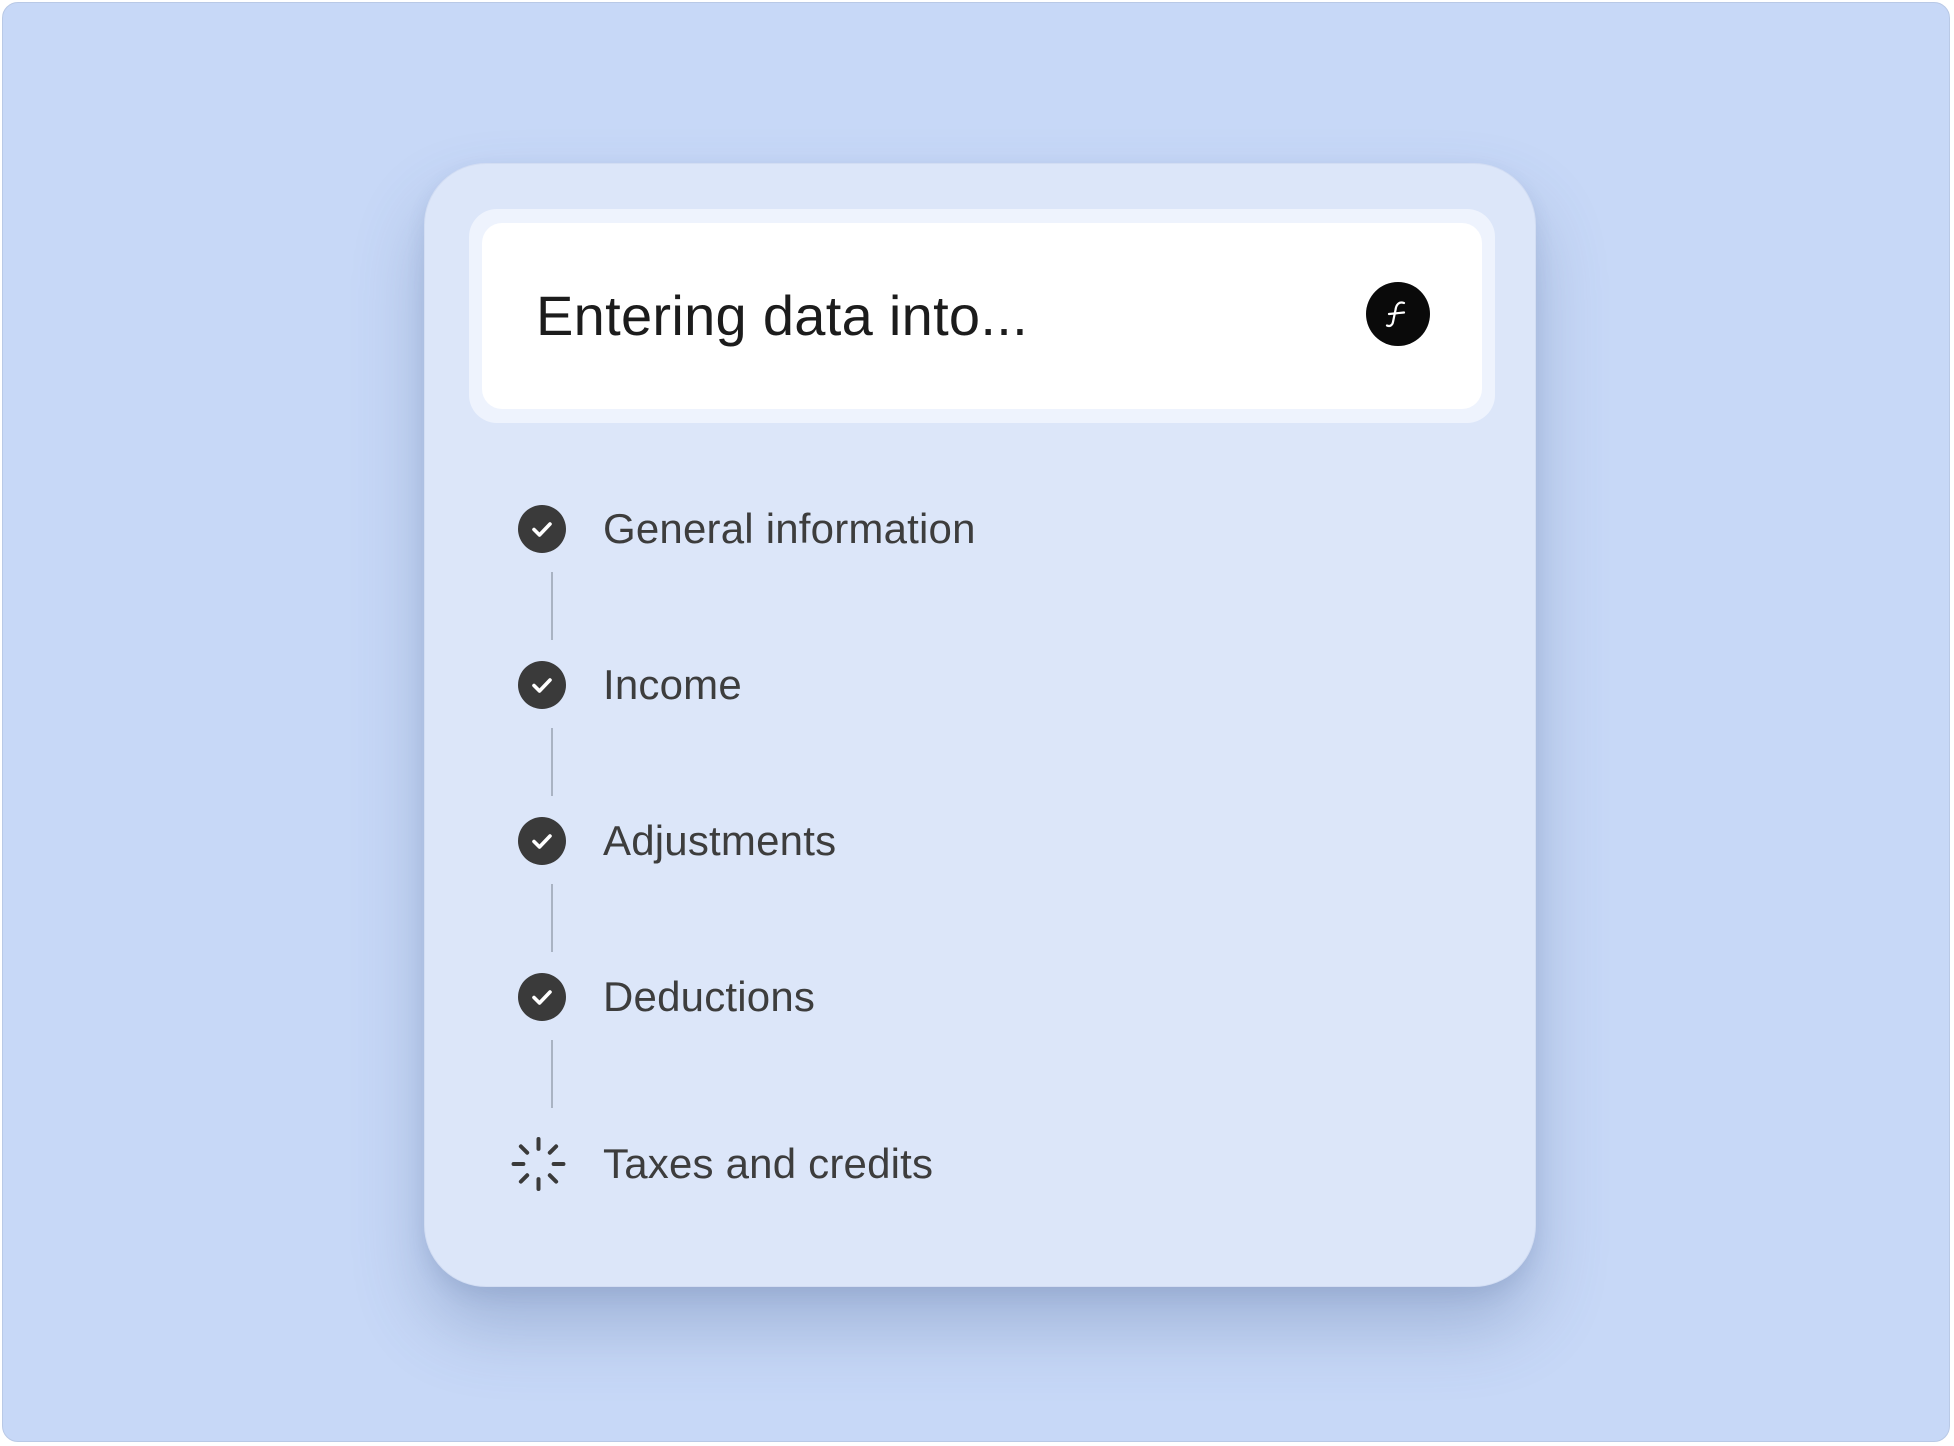 The height and width of the screenshot is (1446, 1954). I want to click on step-label: Taxes and credits, so click(768, 1163).